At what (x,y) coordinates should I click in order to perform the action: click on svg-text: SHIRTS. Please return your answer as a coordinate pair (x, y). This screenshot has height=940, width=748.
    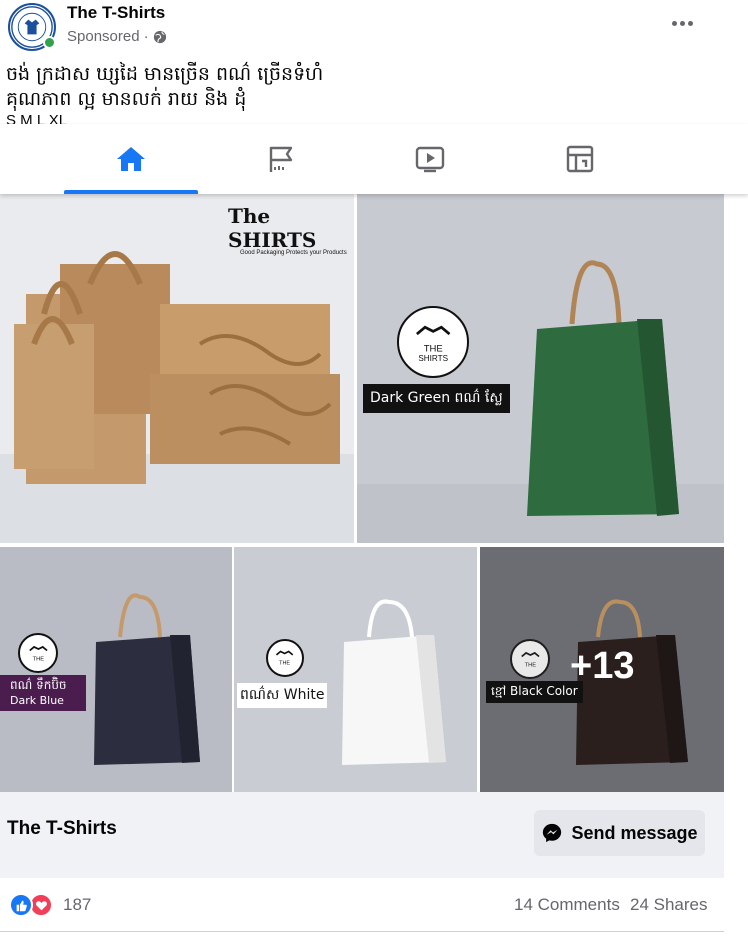
    Looking at the image, I should click on (433, 358).